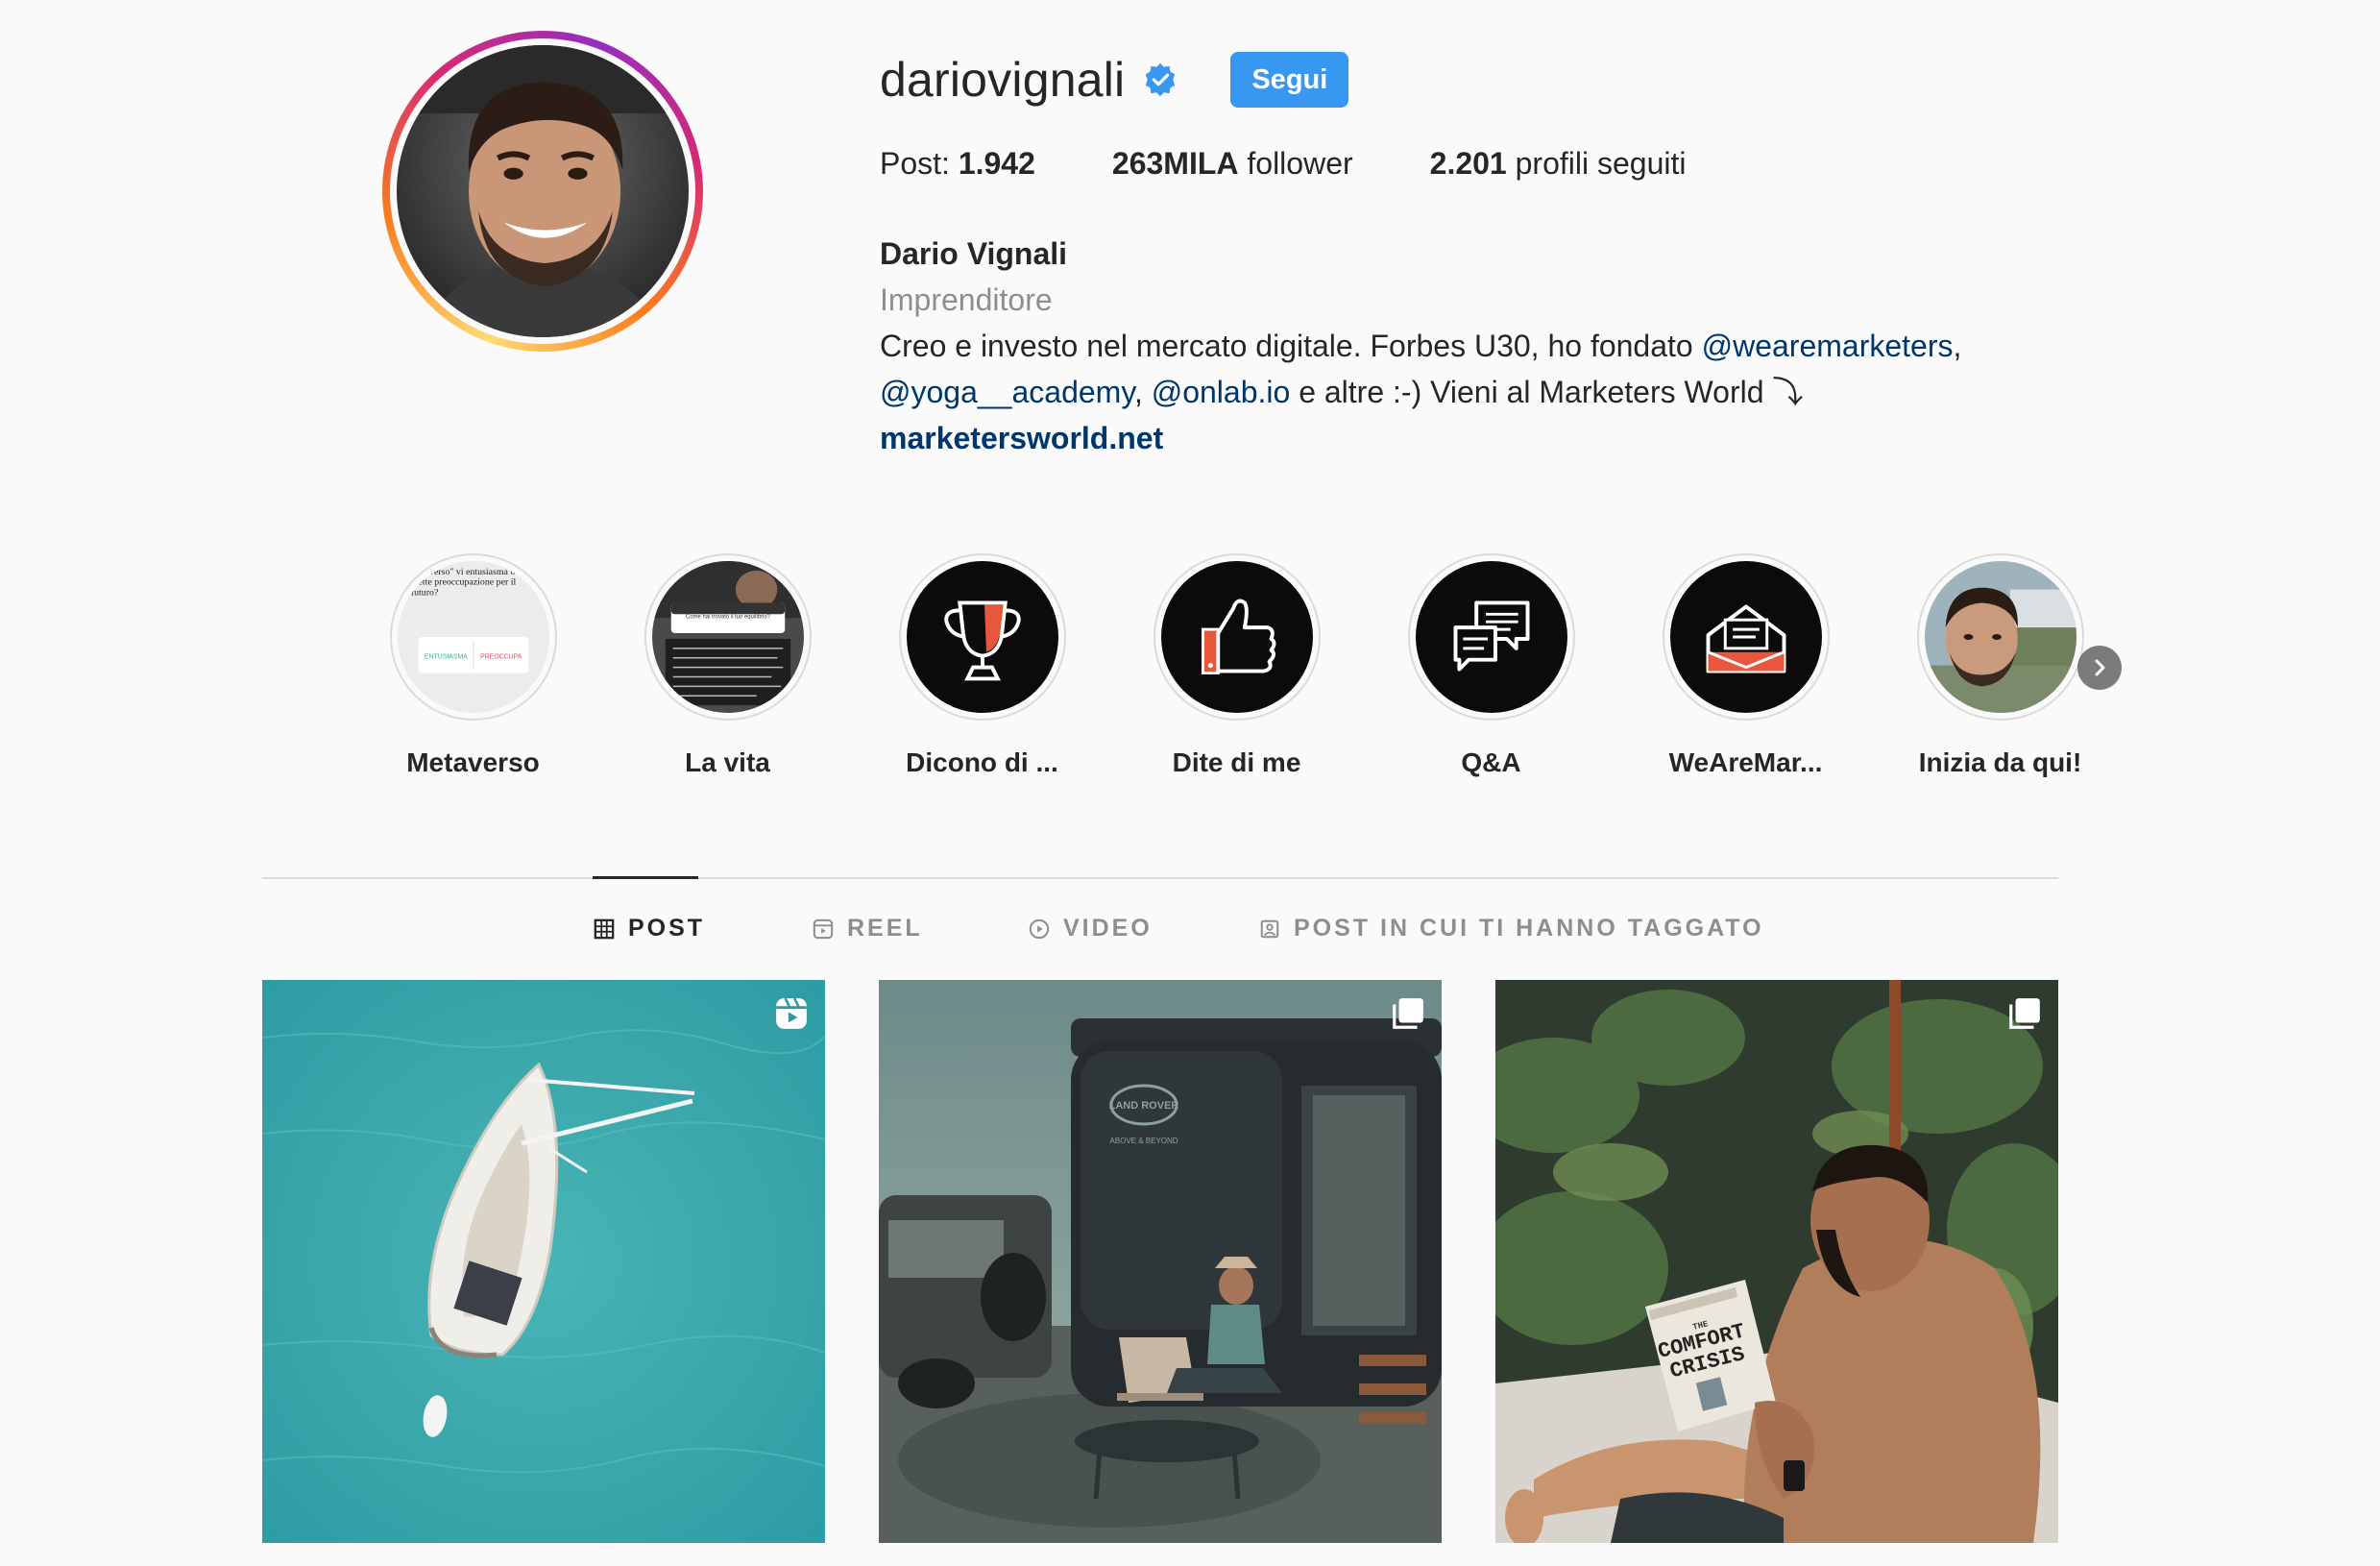 The height and width of the screenshot is (1566, 2380). I want to click on posts-label: Post:, so click(920, 163).